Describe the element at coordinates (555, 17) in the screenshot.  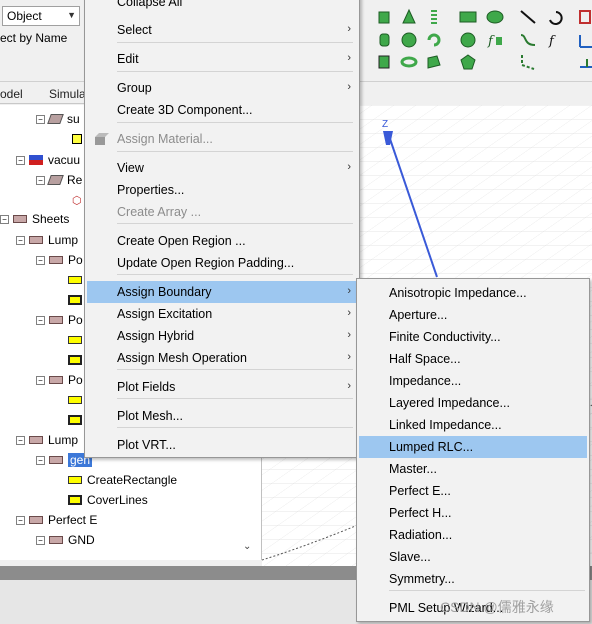
I see `arc-draw-icon` at that location.